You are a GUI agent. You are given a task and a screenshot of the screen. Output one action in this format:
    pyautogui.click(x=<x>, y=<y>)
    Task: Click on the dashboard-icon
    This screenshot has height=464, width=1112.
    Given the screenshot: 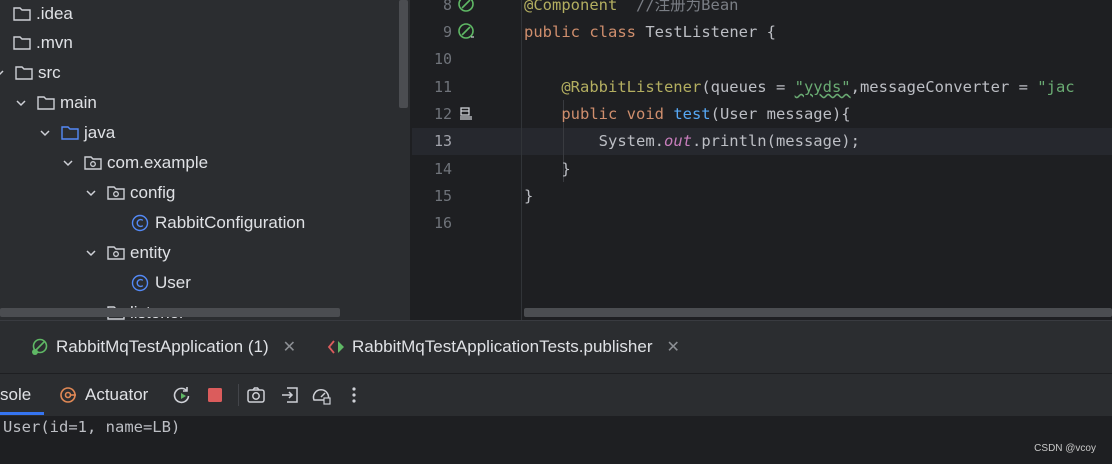 What is the action you would take?
    pyautogui.click(x=321, y=395)
    